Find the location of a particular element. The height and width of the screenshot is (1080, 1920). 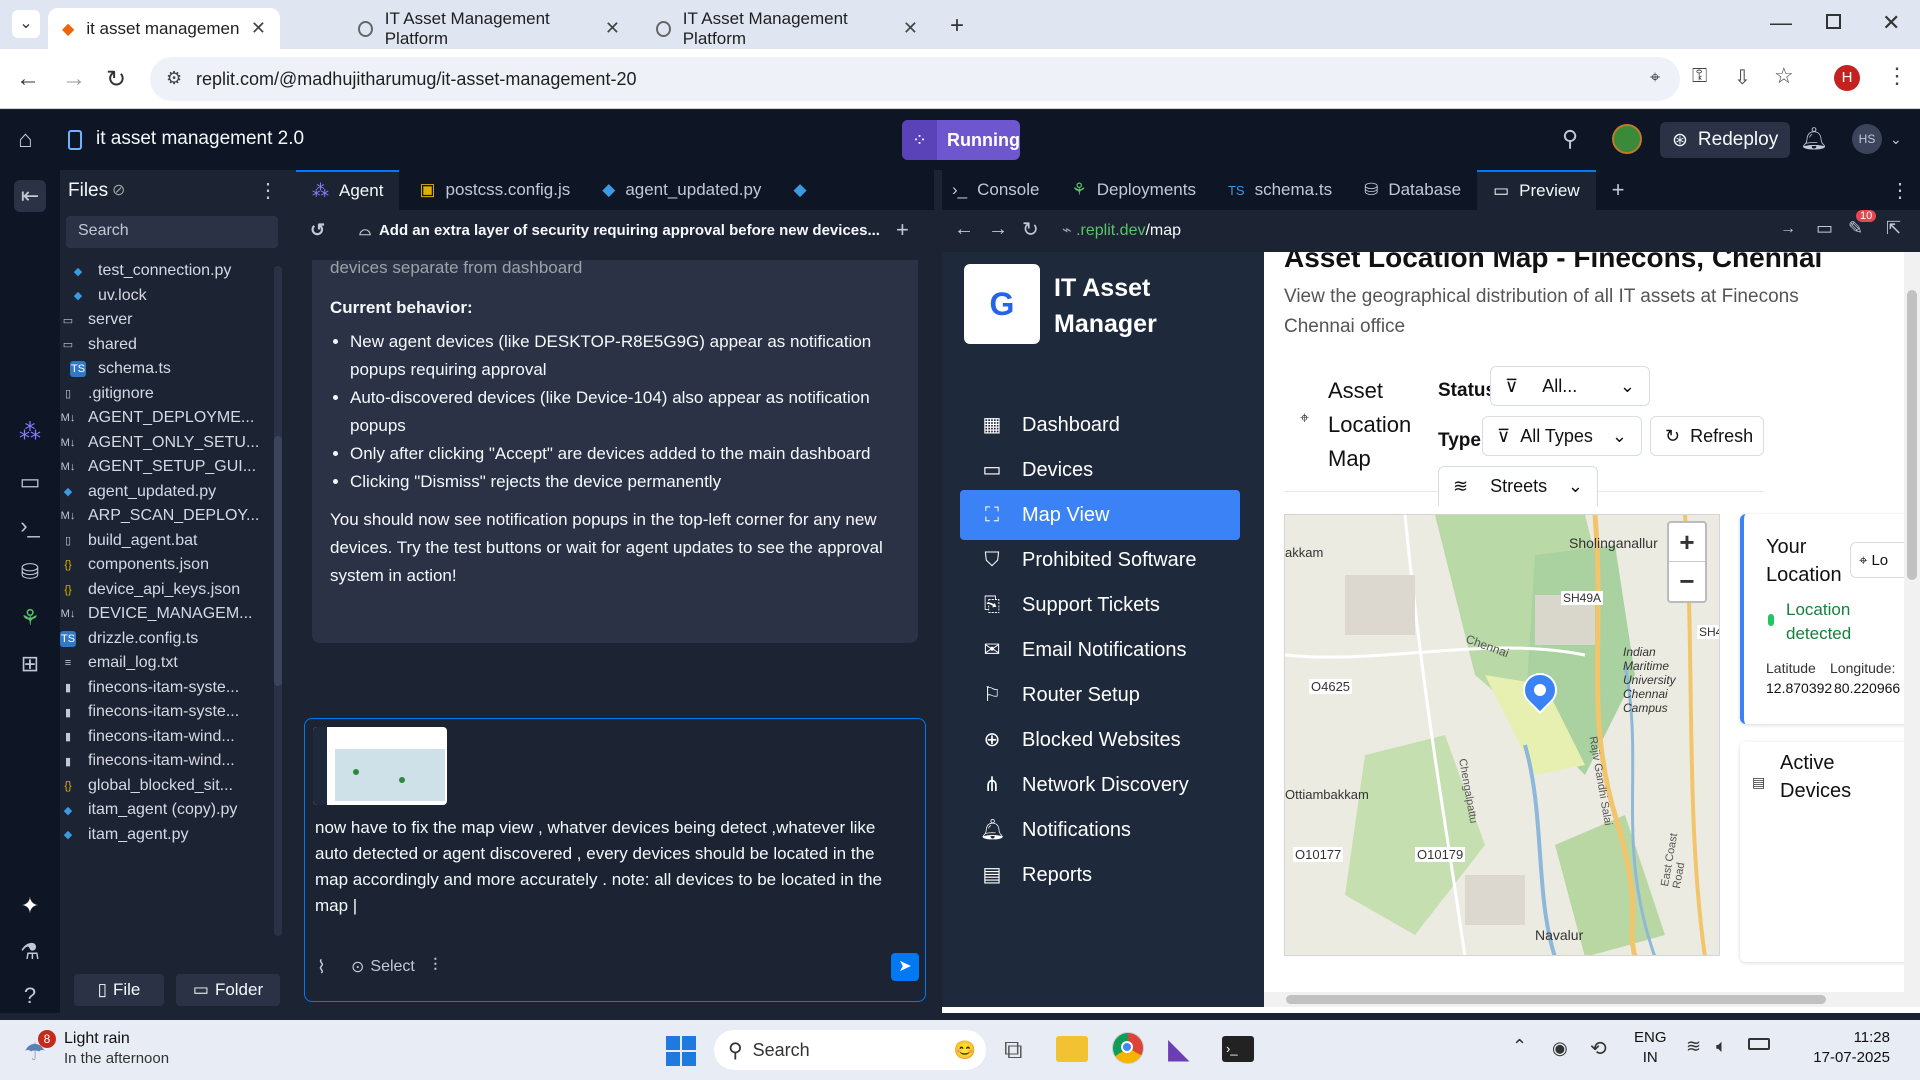

refresh-button: ↻ Refresh is located at coordinates (1707, 436).